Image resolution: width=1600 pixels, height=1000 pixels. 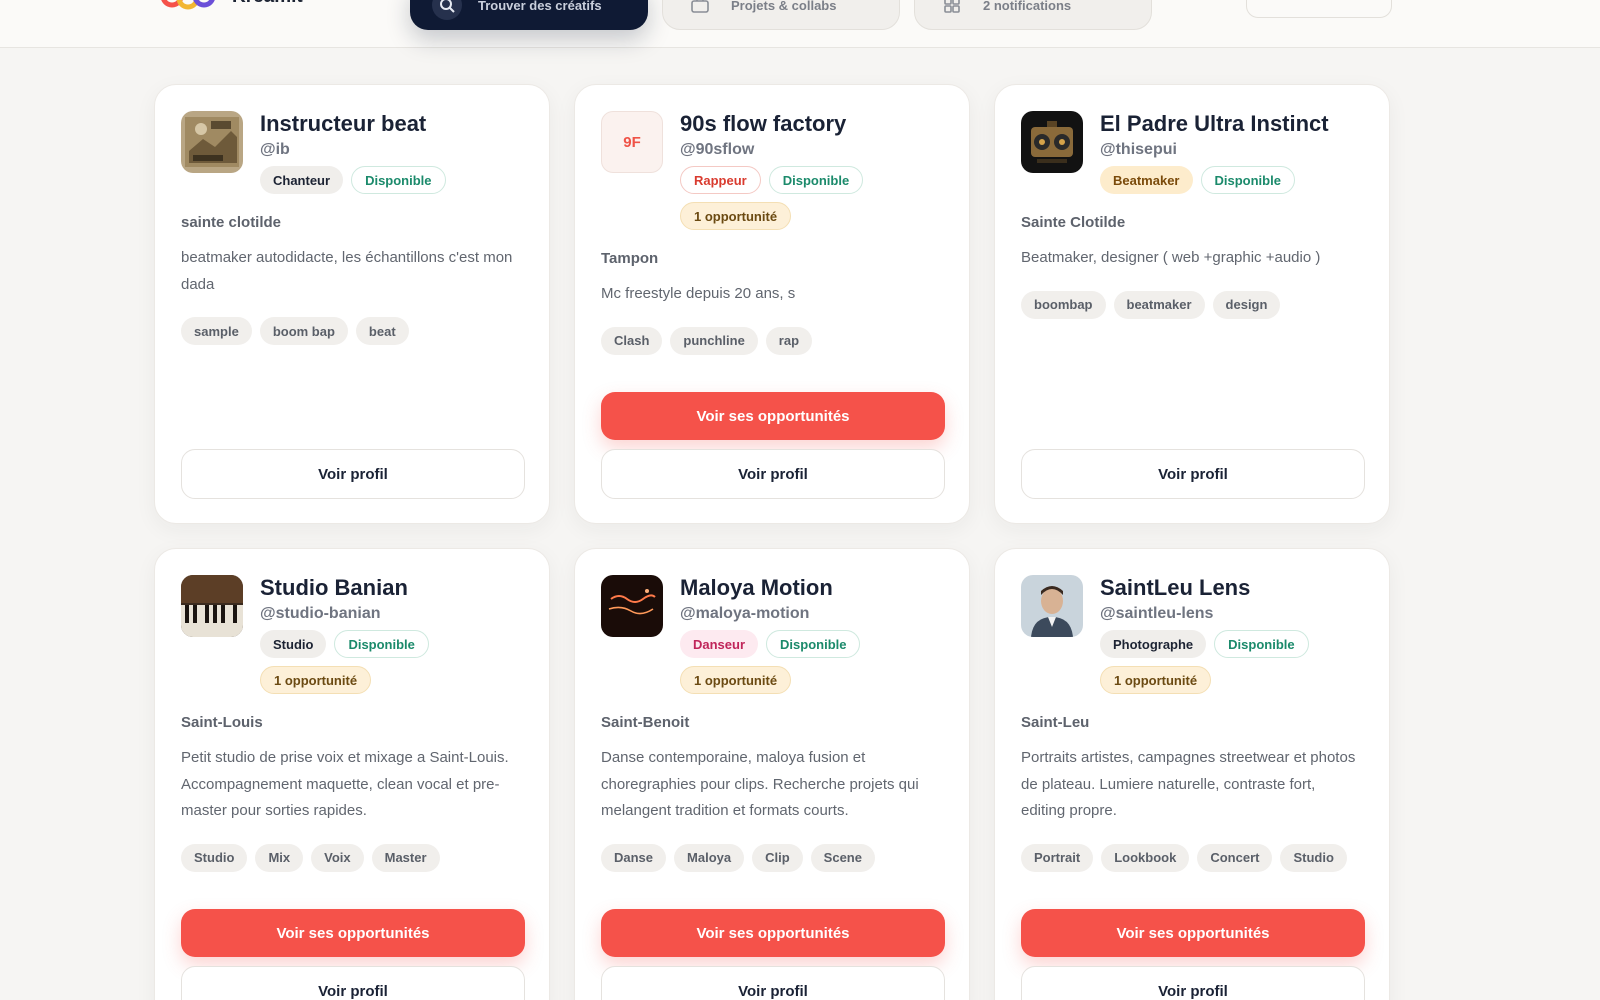 What do you see at coordinates (1246, 304) in the screenshot?
I see `tag-chip: design` at bounding box center [1246, 304].